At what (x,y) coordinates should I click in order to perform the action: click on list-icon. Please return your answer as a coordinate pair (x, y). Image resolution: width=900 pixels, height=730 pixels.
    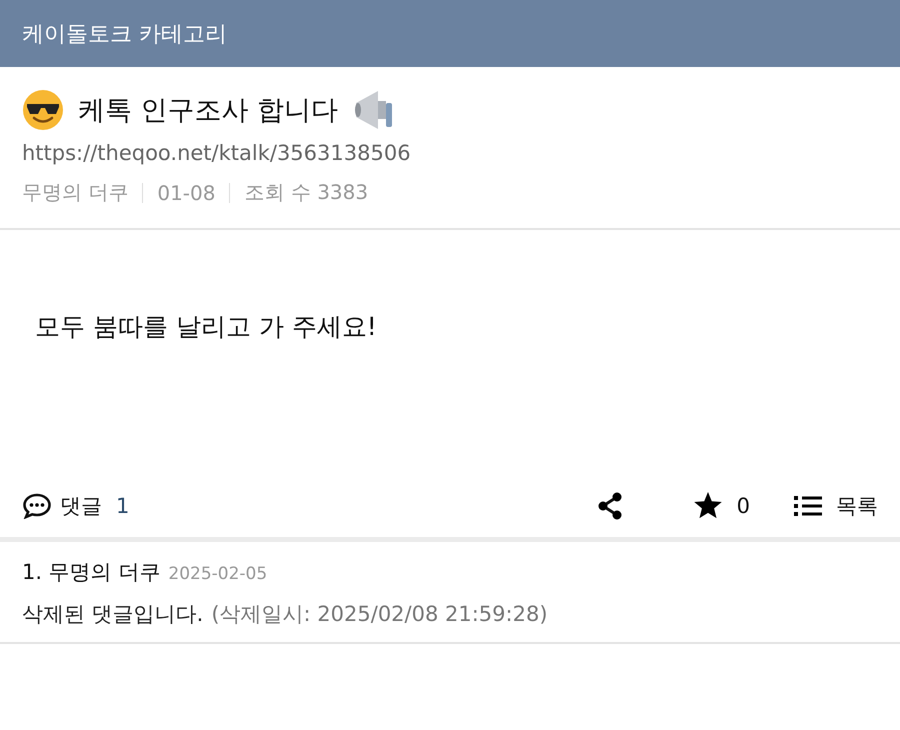
    Looking at the image, I should click on (808, 506).